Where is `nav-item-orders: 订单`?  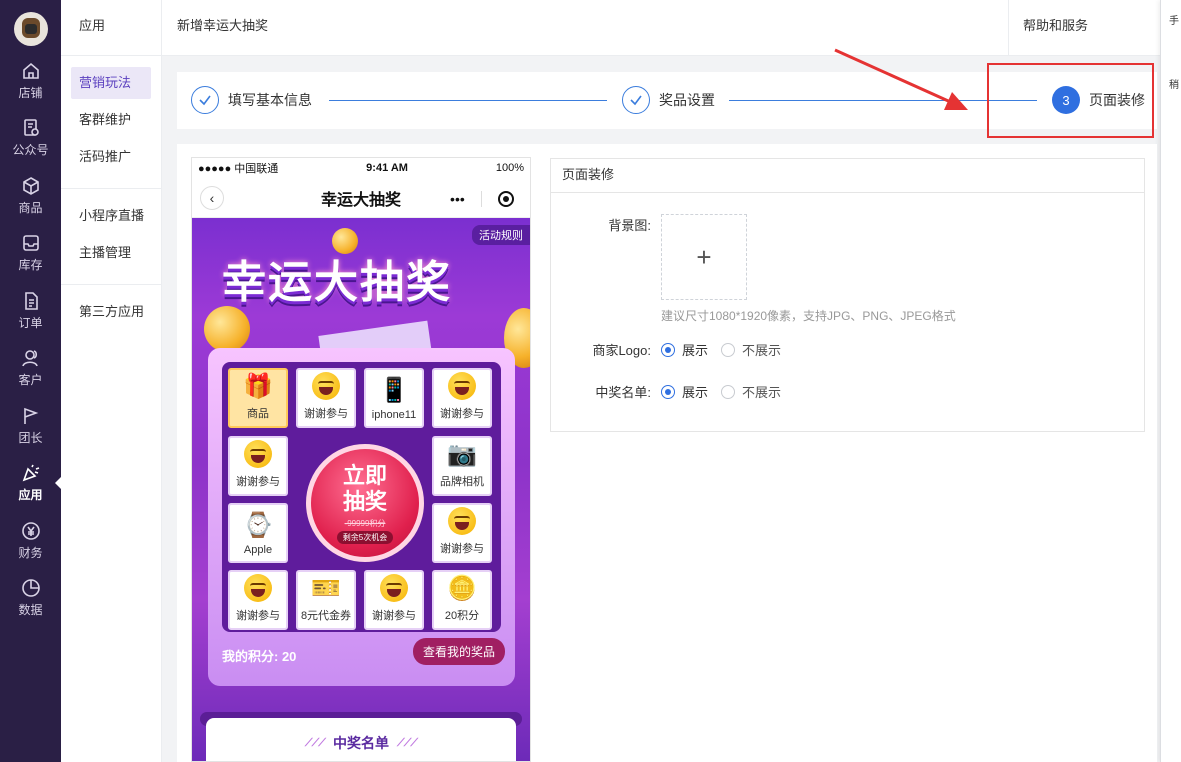
nav-item-orders: 订单 is located at coordinates (30, 311).